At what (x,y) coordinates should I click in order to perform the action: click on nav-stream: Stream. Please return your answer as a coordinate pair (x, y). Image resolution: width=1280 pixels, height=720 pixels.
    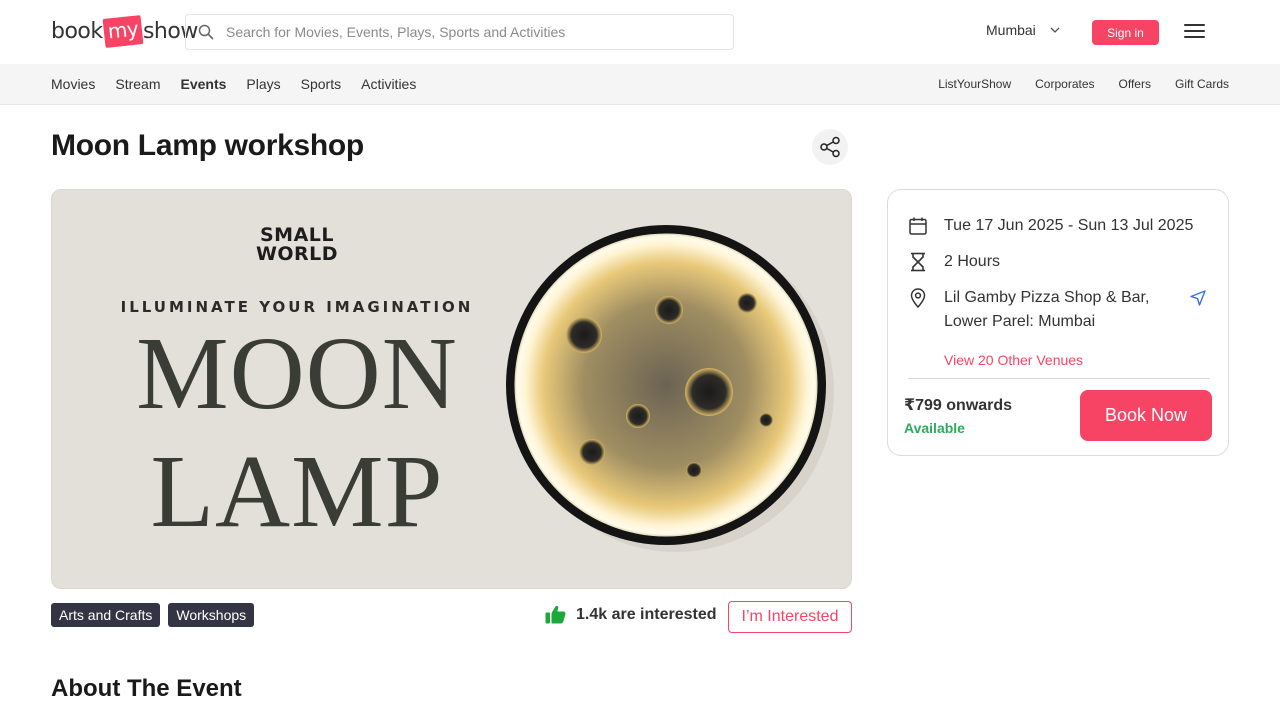
    Looking at the image, I should click on (137, 84).